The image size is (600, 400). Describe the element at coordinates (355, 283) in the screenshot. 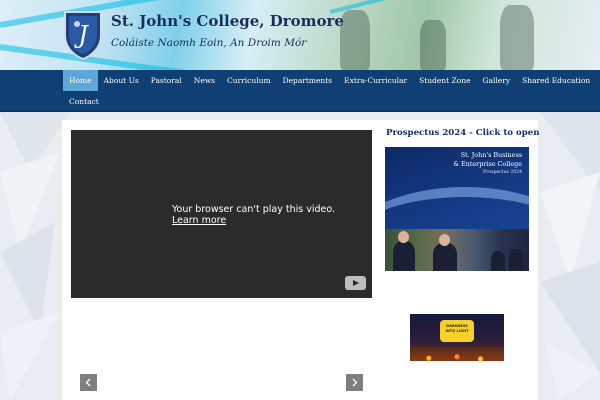

I see `youtube-icon` at that location.